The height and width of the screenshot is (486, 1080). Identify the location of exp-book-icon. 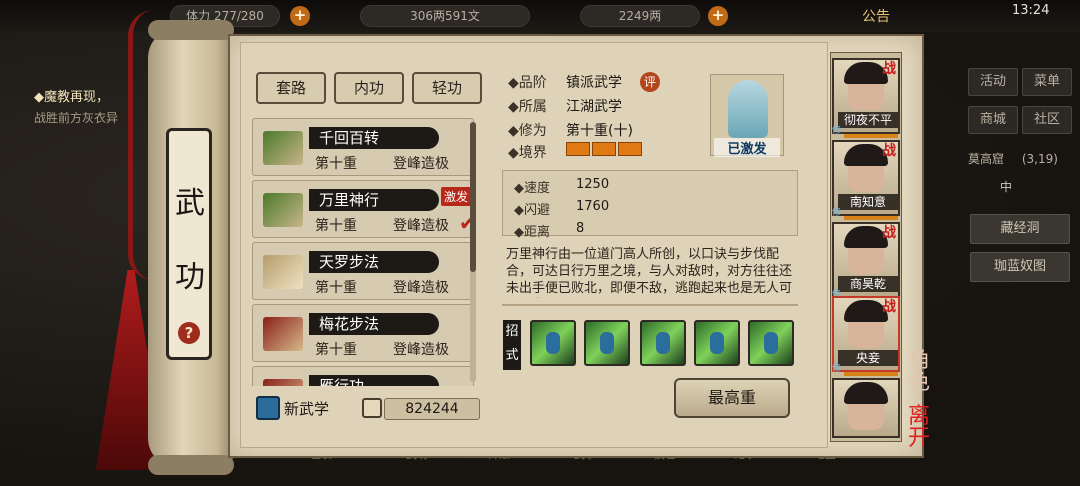
(372, 408).